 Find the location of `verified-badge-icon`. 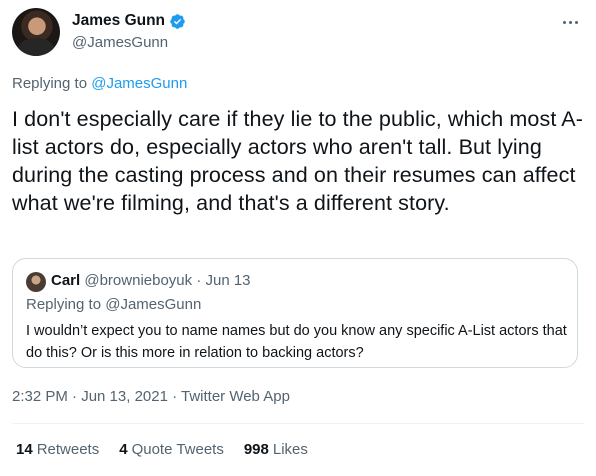

verified-badge-icon is located at coordinates (177, 21).